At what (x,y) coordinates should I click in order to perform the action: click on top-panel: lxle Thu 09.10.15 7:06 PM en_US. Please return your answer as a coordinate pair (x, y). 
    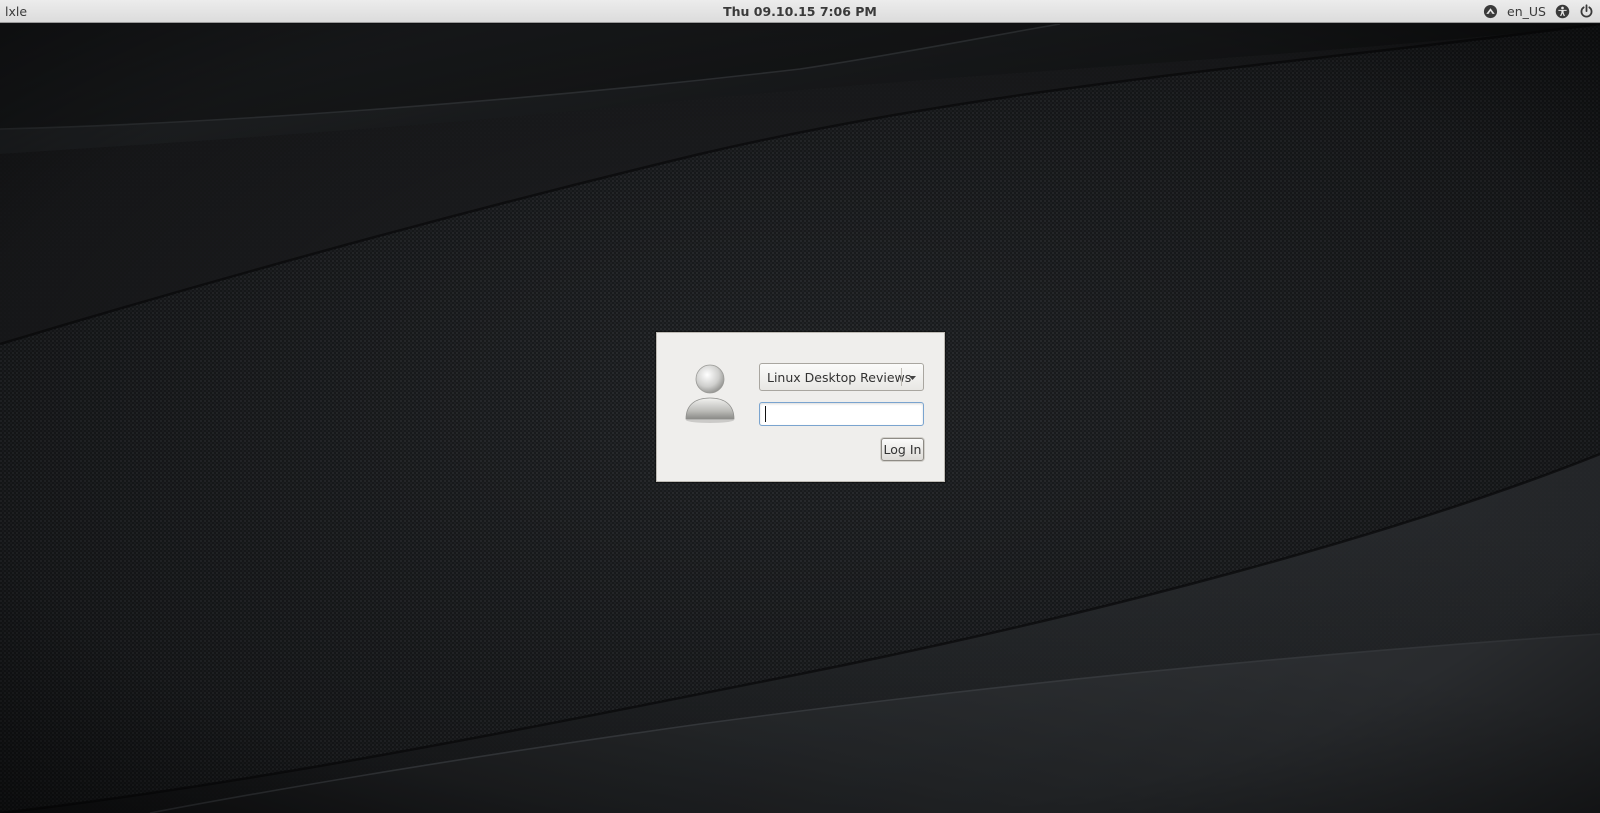
    Looking at the image, I should click on (800, 11).